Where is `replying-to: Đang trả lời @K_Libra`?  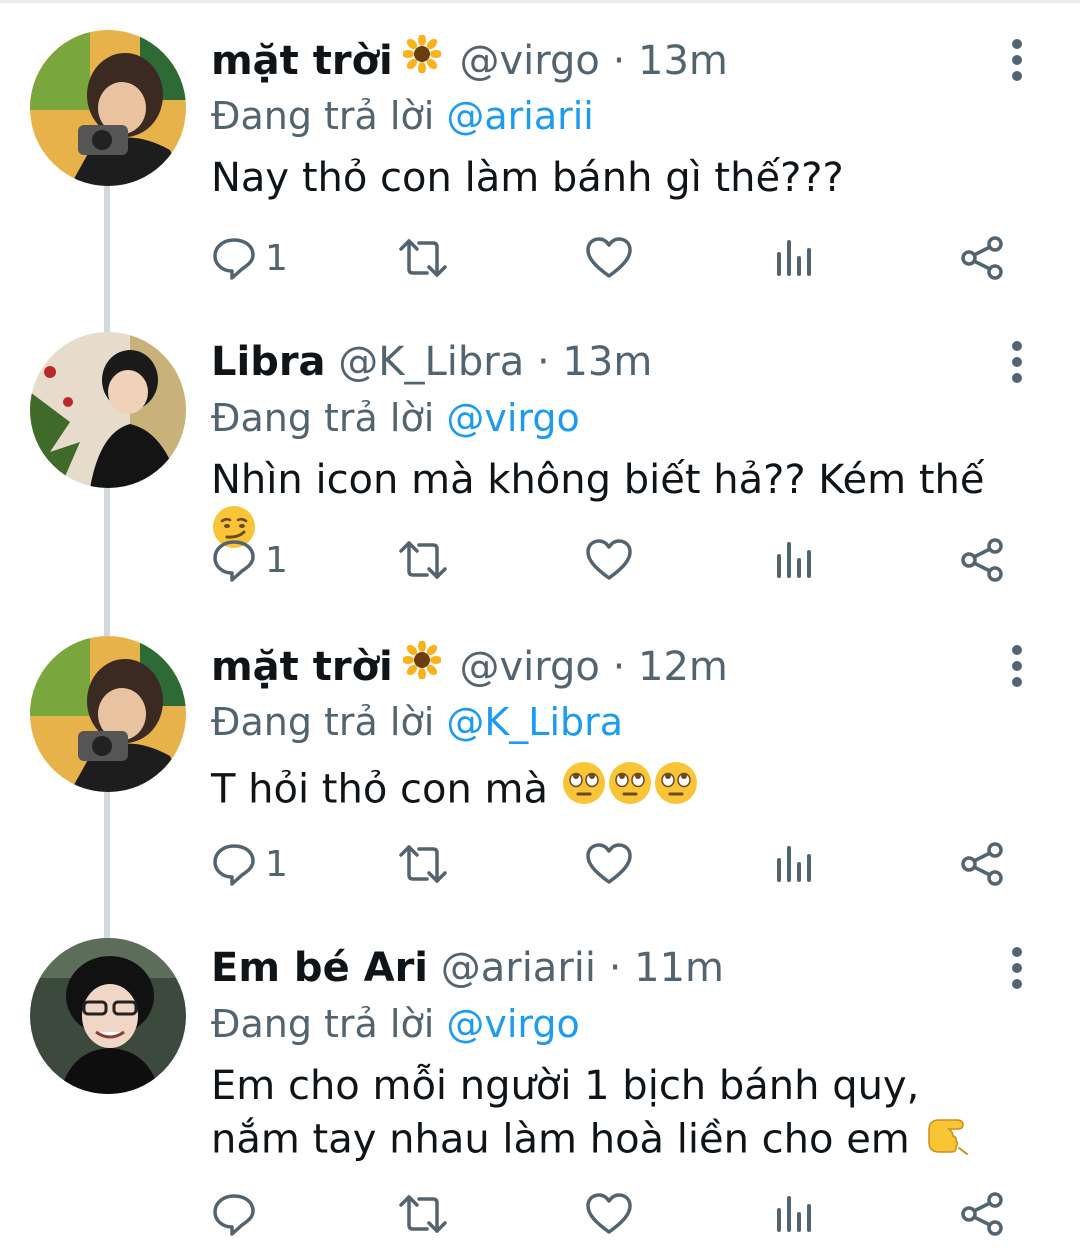 replying-to: Đang trả lời @K_Libra is located at coordinates (626, 722).